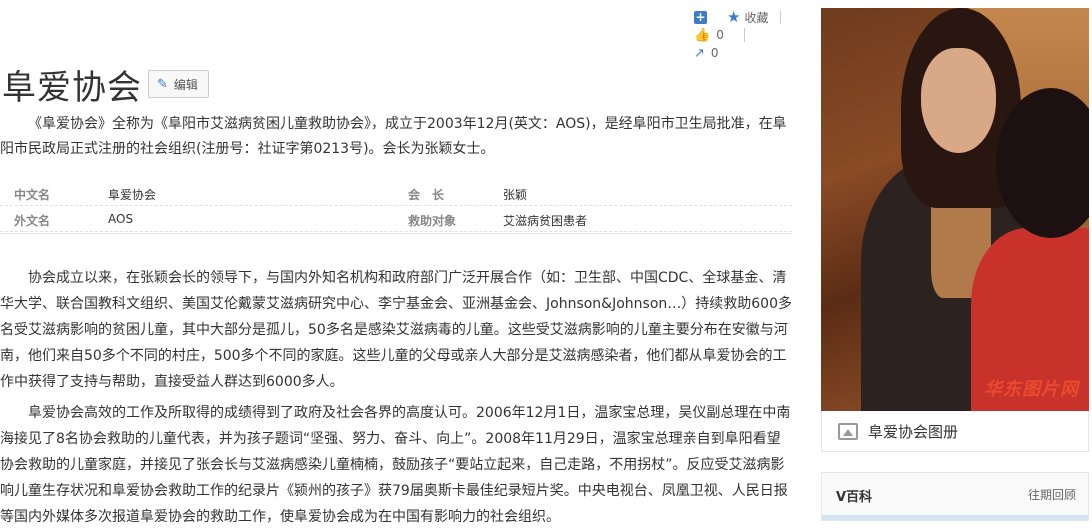 This screenshot has height=530, width=1092. Describe the element at coordinates (699, 53) in the screenshot. I see `share-icon: ↗` at that location.